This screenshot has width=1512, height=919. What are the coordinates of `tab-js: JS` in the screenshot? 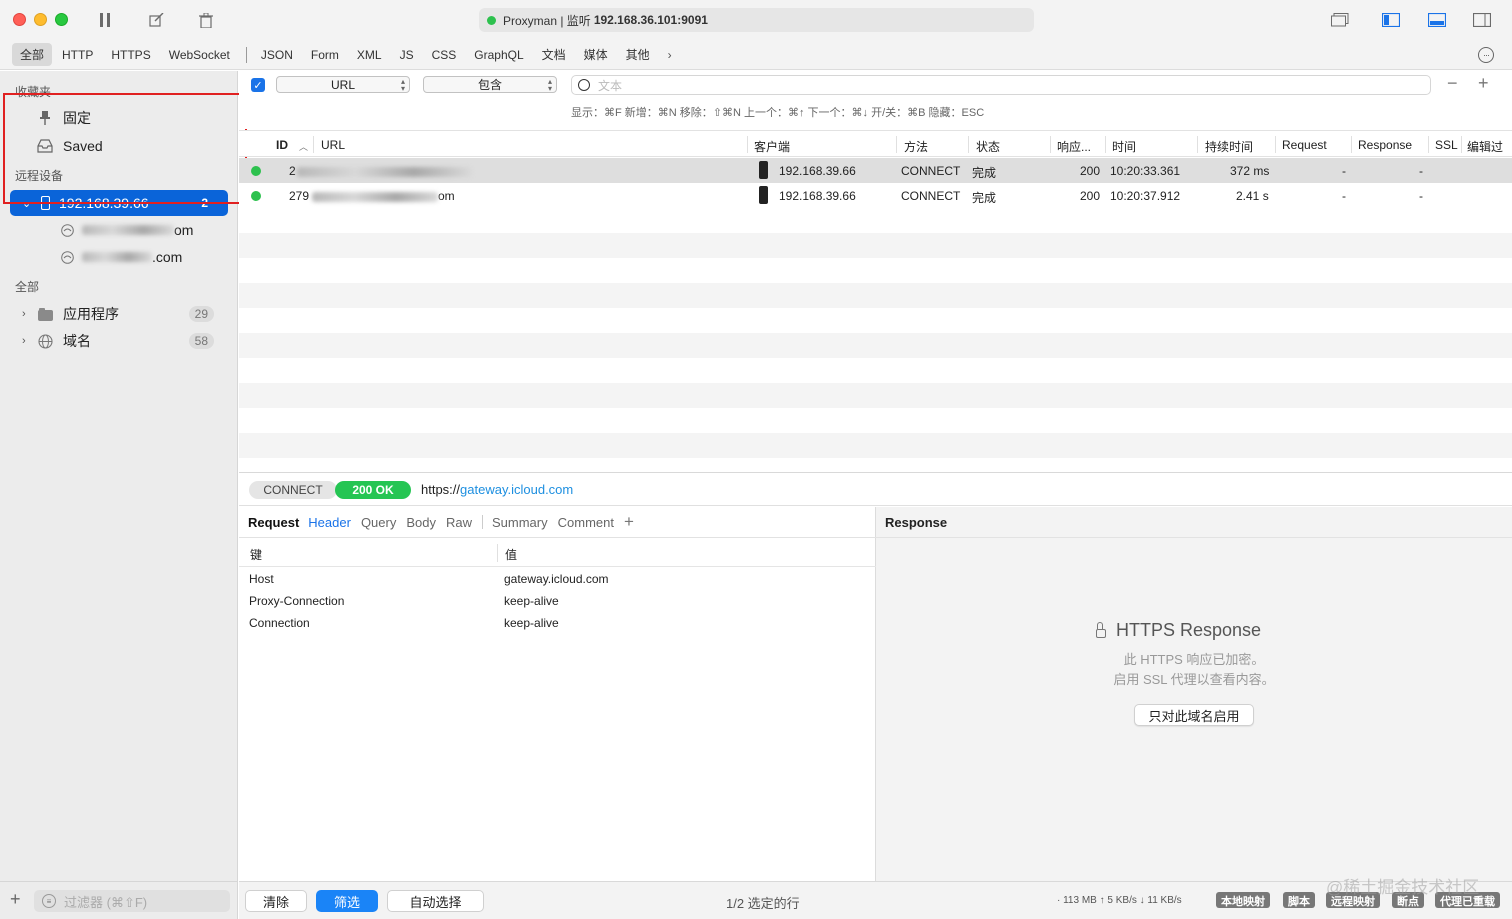 It's located at (407, 55).